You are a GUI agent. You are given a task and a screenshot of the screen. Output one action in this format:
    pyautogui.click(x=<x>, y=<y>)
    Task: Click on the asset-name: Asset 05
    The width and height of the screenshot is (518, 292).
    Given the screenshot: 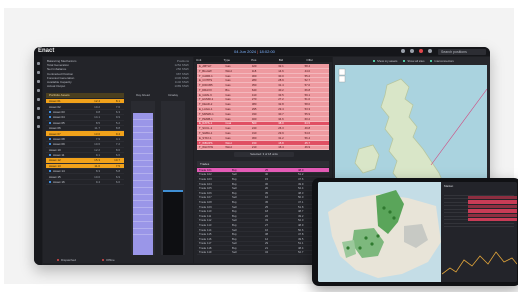 What is the action you would take?
    pyautogui.click(x=63, y=123)
    